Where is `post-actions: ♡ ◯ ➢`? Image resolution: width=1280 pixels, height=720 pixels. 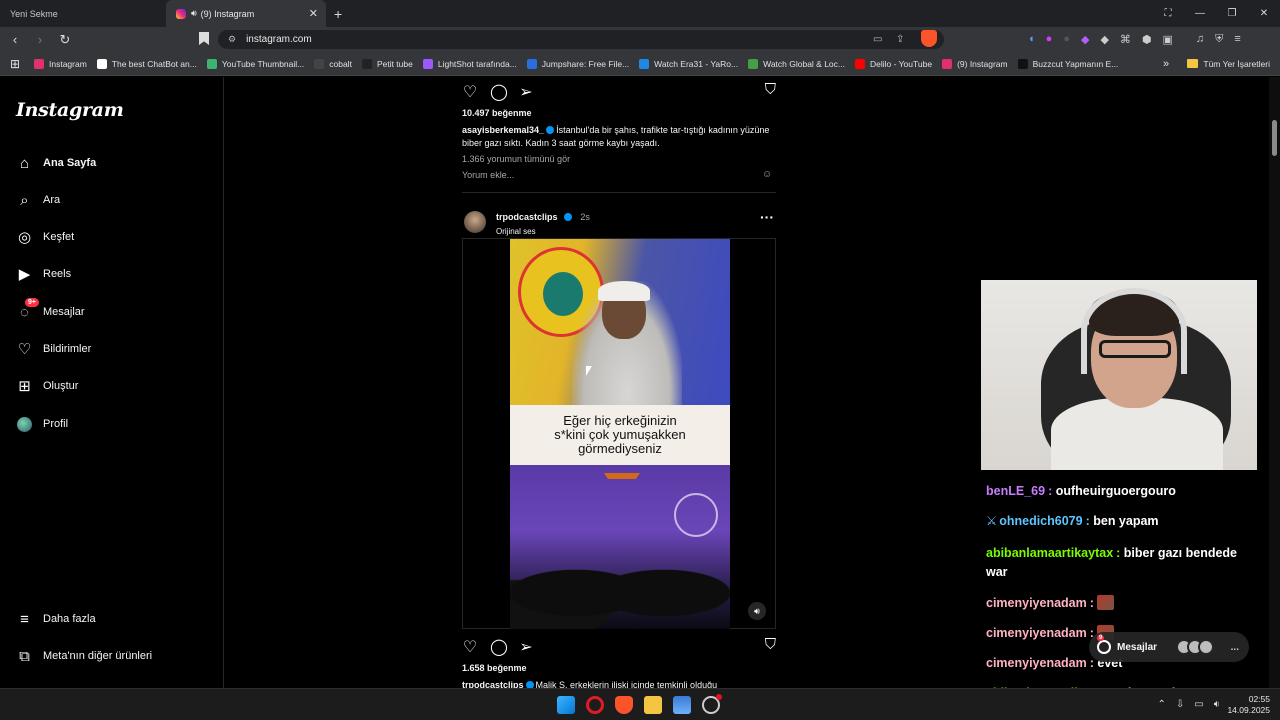 post-actions: ♡ ◯ ➢ is located at coordinates (498, 92).